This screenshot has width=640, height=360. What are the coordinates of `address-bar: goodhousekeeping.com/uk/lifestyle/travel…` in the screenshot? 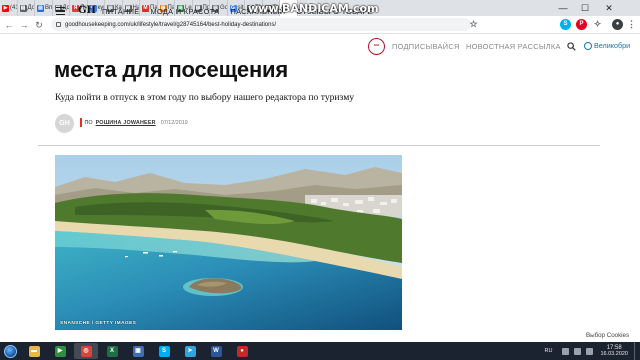 It's located at (261, 24).